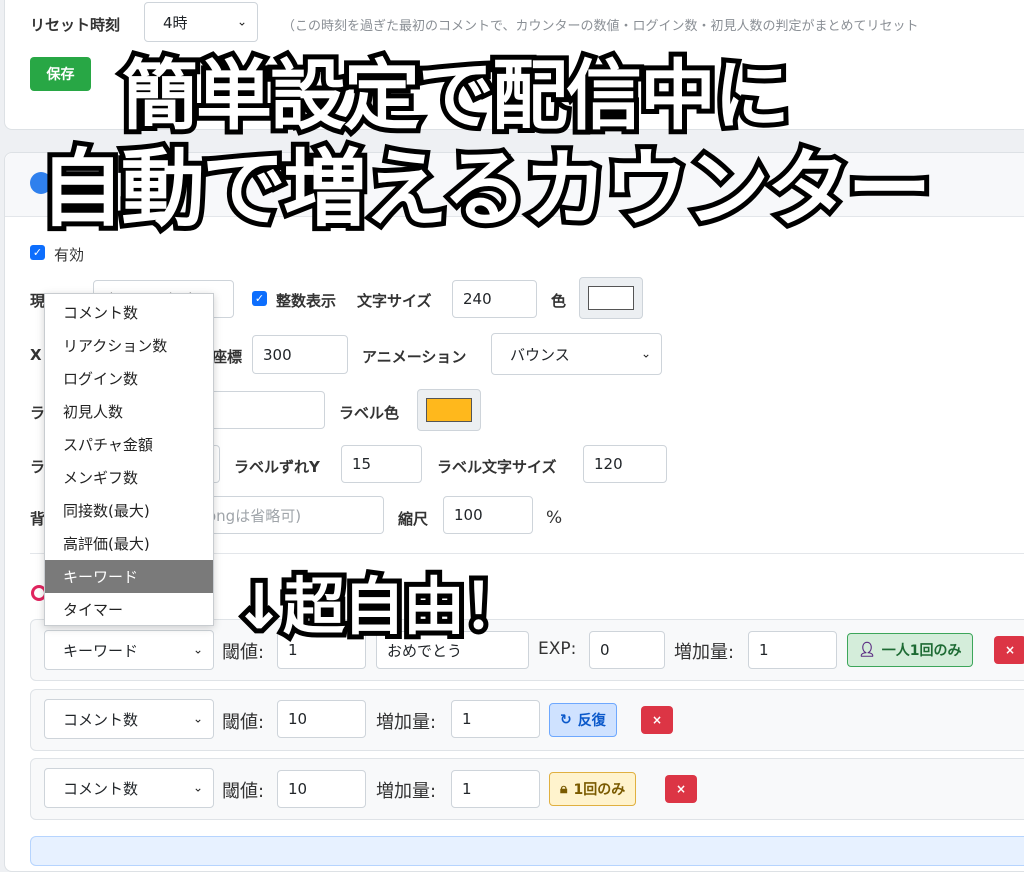 The width and height of the screenshot is (1024, 872). I want to click on reset-time-value: 4時, so click(175, 22).